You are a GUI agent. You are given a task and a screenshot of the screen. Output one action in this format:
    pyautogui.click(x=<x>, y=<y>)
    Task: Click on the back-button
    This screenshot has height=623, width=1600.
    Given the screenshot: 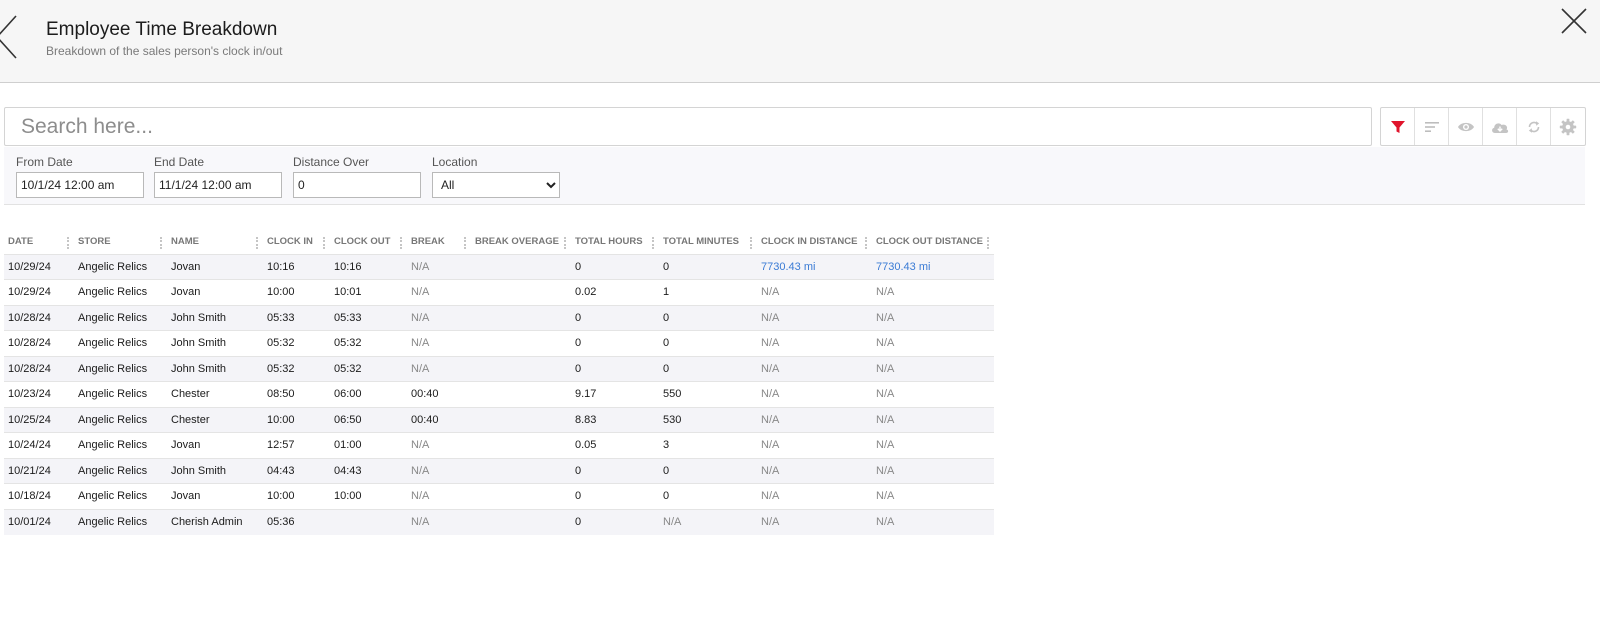 What is the action you would take?
    pyautogui.click(x=10, y=37)
    